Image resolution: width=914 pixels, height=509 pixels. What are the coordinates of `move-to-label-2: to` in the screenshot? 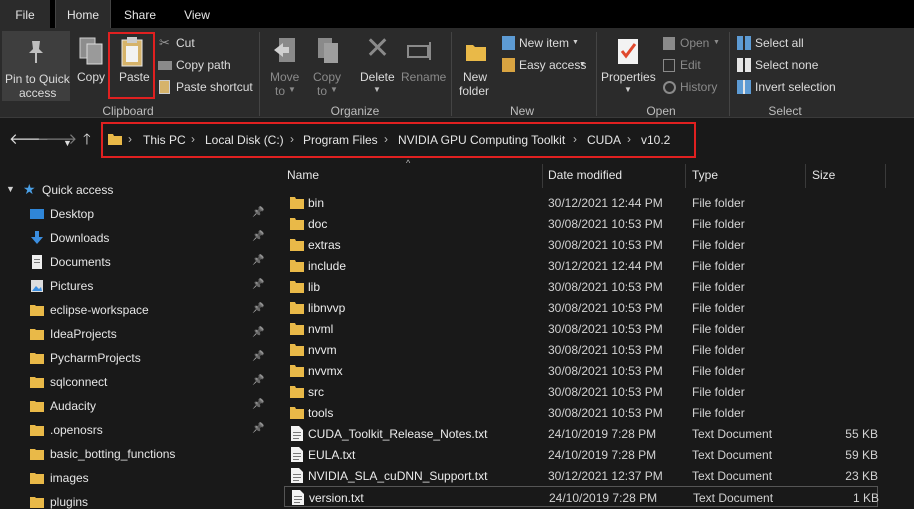 It's located at (280, 91).